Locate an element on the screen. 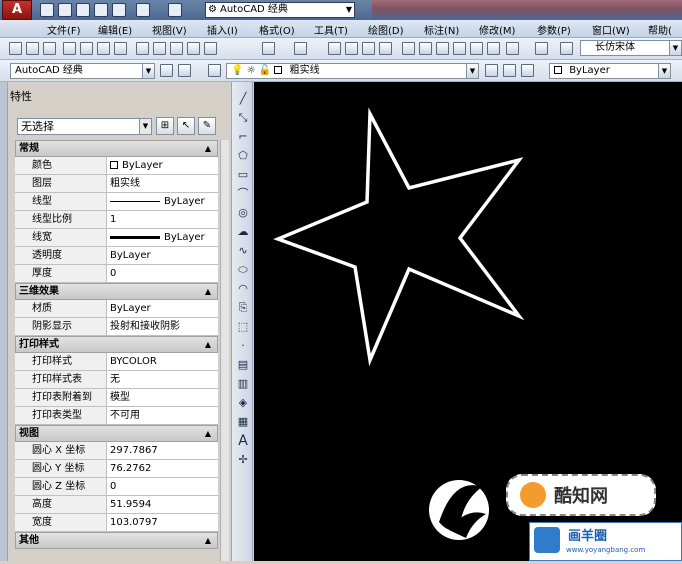  workspace-combo: AutoCAD 经典 ▼ is located at coordinates (82, 71).